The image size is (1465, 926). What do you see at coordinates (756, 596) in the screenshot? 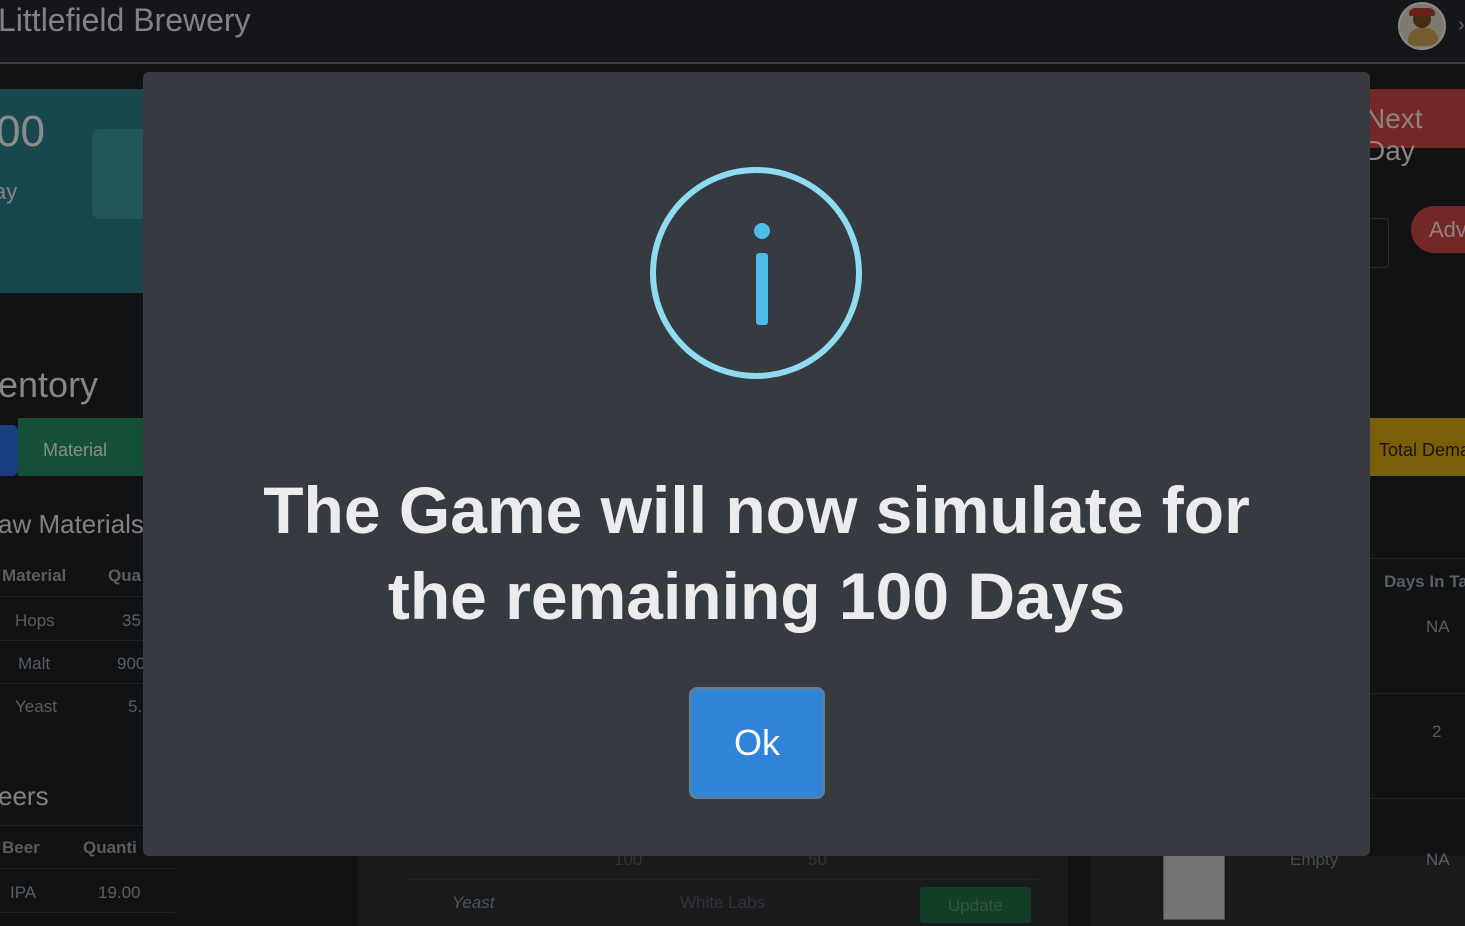
I see `dialog-message-line2: the remaining 100 Days` at bounding box center [756, 596].